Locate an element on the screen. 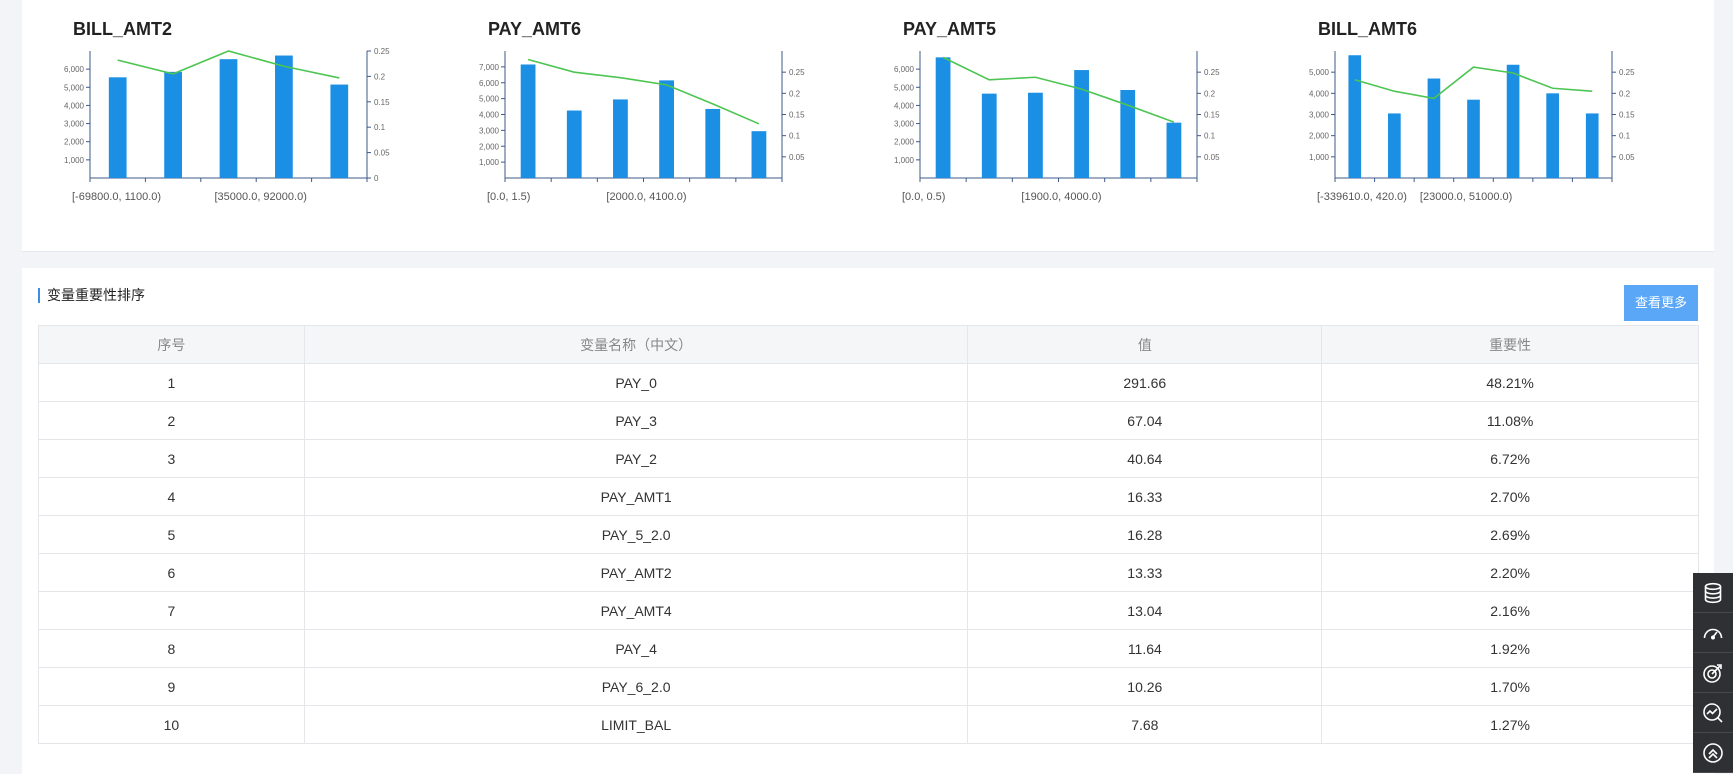 Image resolution: width=1733 pixels, height=774 pixels. scroll-top-icon is located at coordinates (1713, 752).